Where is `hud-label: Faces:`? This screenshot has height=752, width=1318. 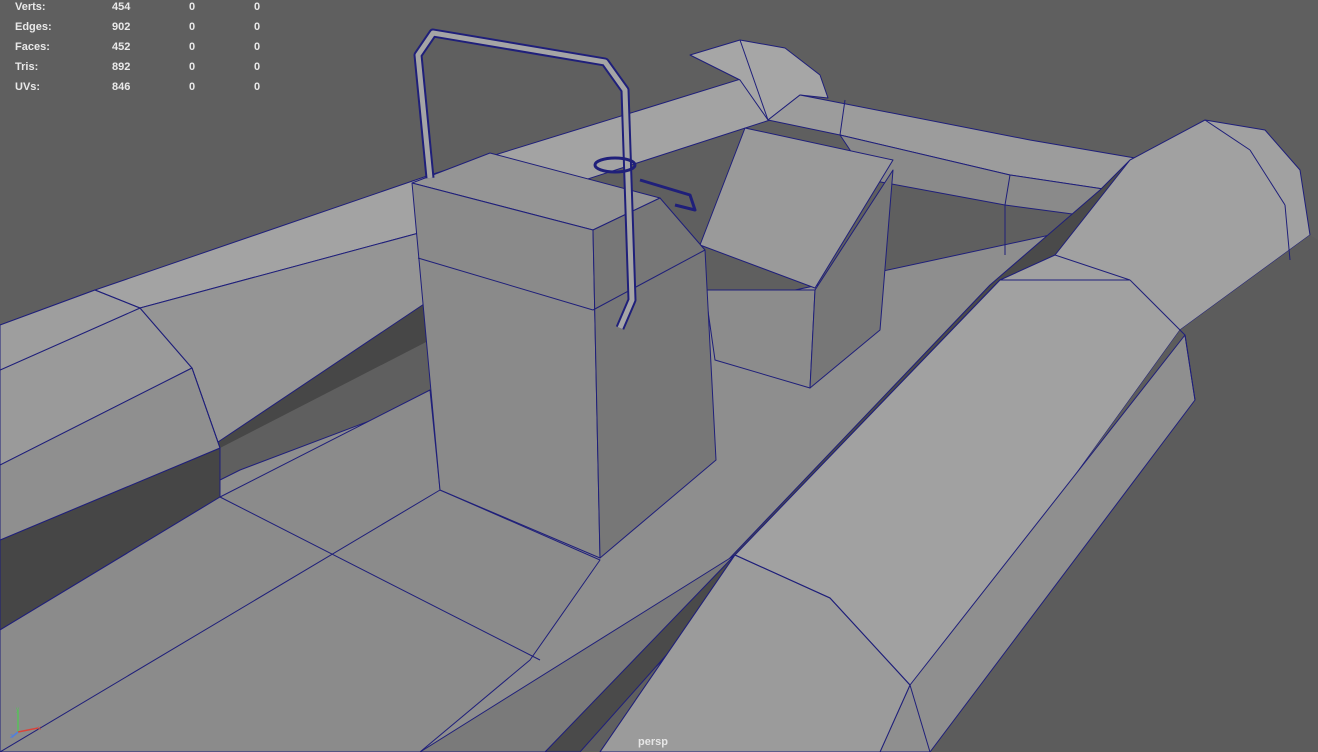 hud-label: Faces: is located at coordinates (32, 47).